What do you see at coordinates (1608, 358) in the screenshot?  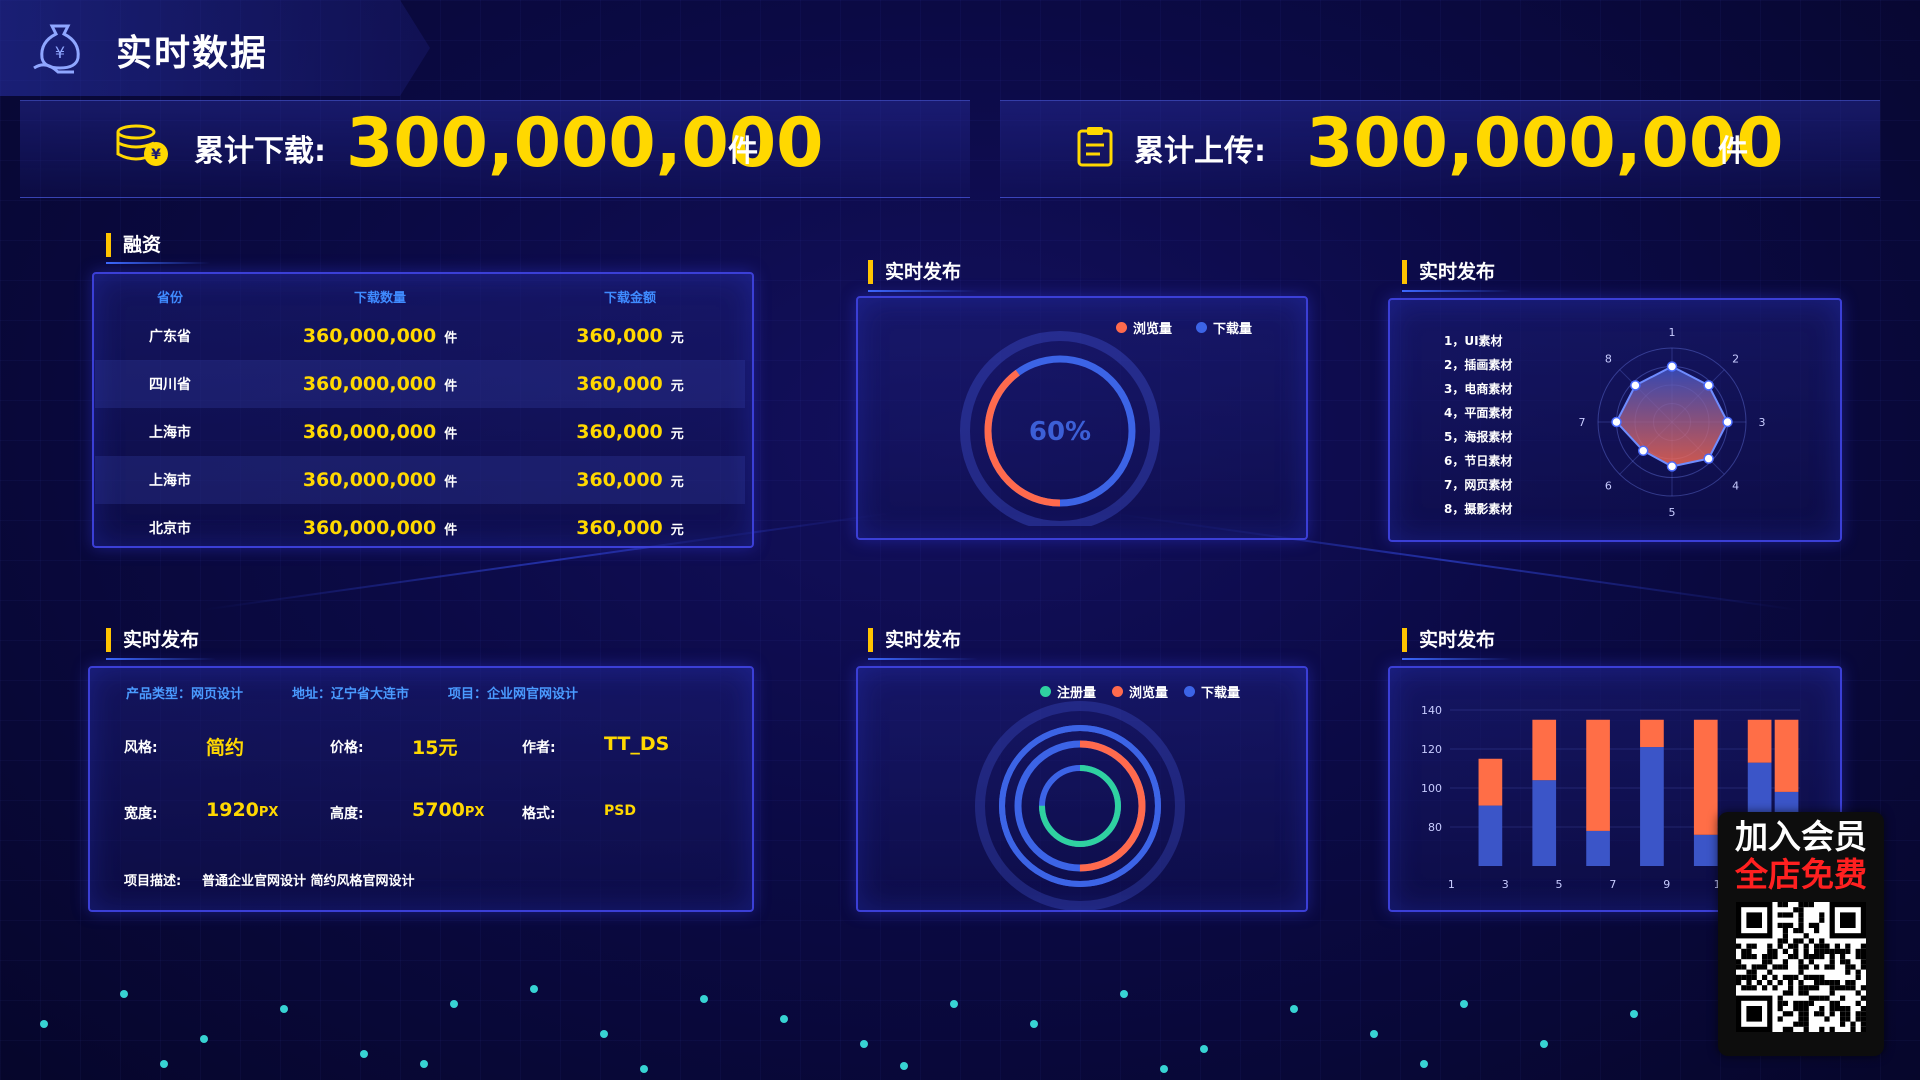 I see `radar-axis-label: 8` at bounding box center [1608, 358].